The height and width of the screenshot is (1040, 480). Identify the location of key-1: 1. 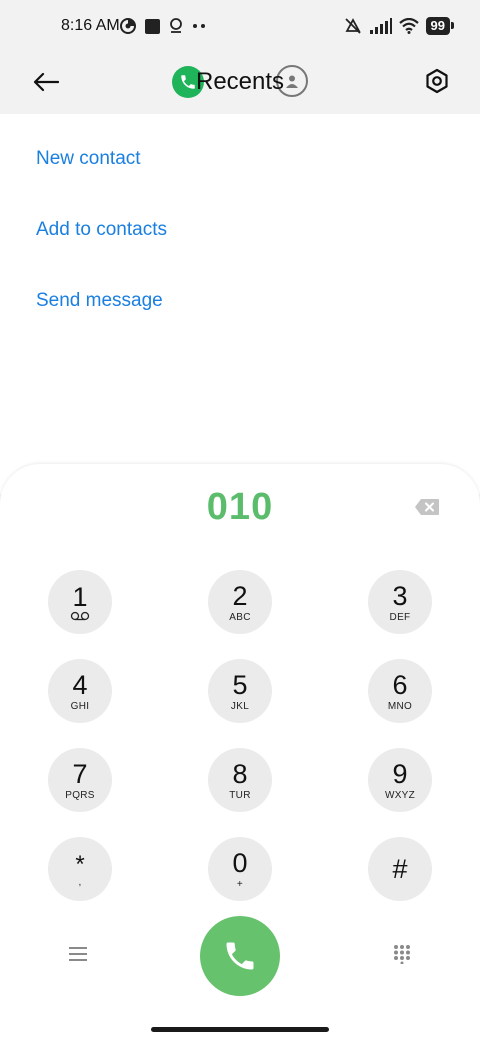
(80, 602).